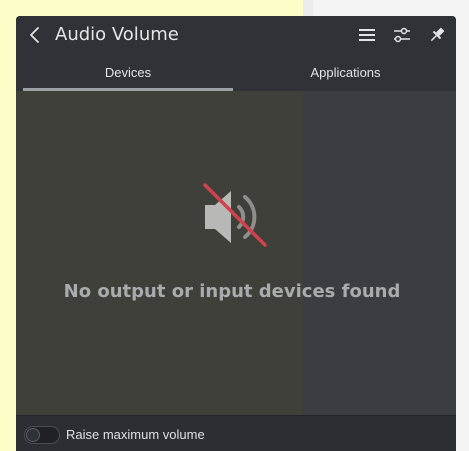 The height and width of the screenshot is (451, 469). What do you see at coordinates (135, 435) in the screenshot?
I see `raise-max-volume-label: Raise maximum volume` at bounding box center [135, 435].